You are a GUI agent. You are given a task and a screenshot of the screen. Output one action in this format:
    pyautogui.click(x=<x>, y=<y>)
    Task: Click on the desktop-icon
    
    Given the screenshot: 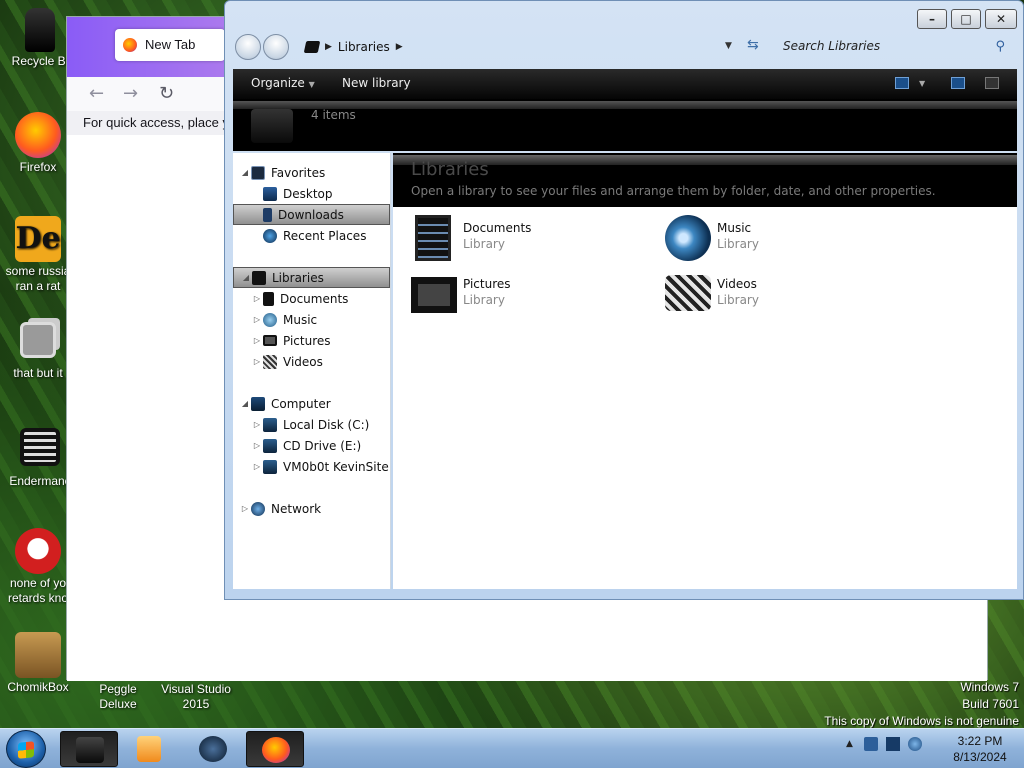 What is the action you would take?
    pyautogui.click(x=270, y=193)
    